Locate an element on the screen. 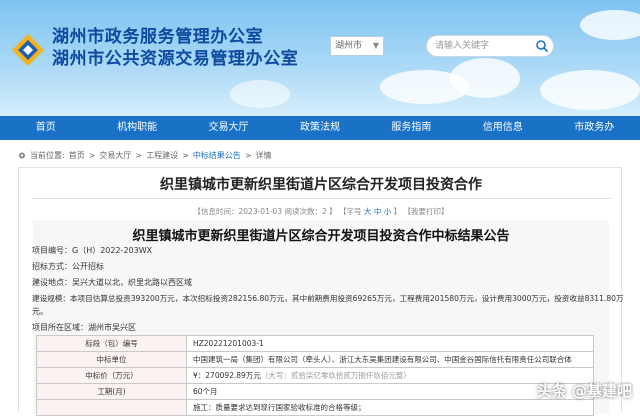 The image size is (640, 416). table-row: 标段（包）编号 HZ20221201003-1 is located at coordinates (315, 343).